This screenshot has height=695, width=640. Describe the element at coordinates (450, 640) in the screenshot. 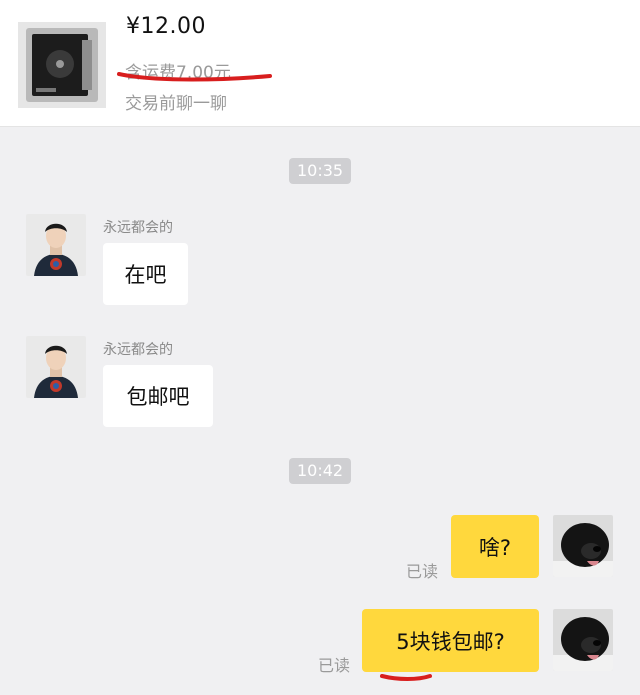

I see `message-bubble: 5块钱包邮?` at that location.